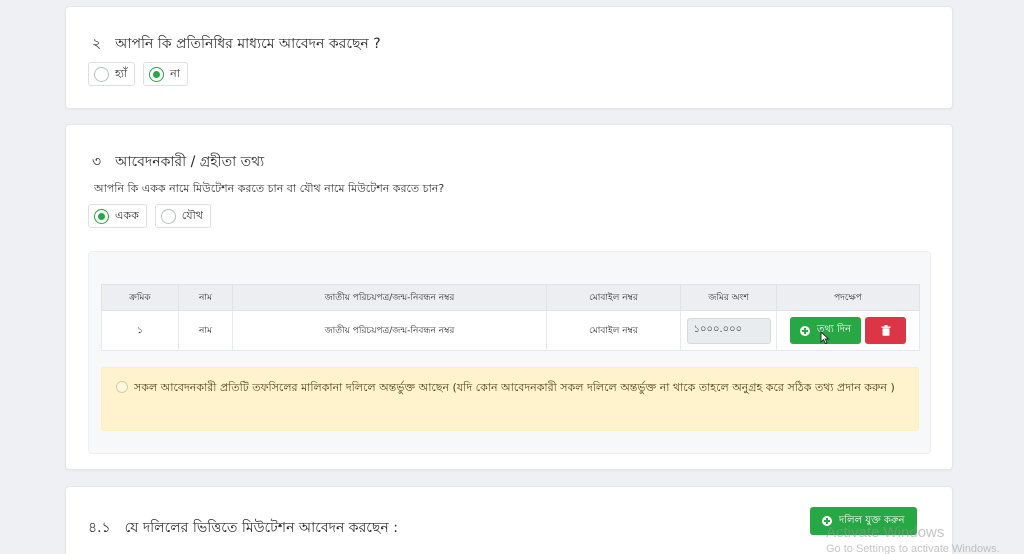  What do you see at coordinates (122, 387) in the screenshot?
I see `confirm-checkbox` at bounding box center [122, 387].